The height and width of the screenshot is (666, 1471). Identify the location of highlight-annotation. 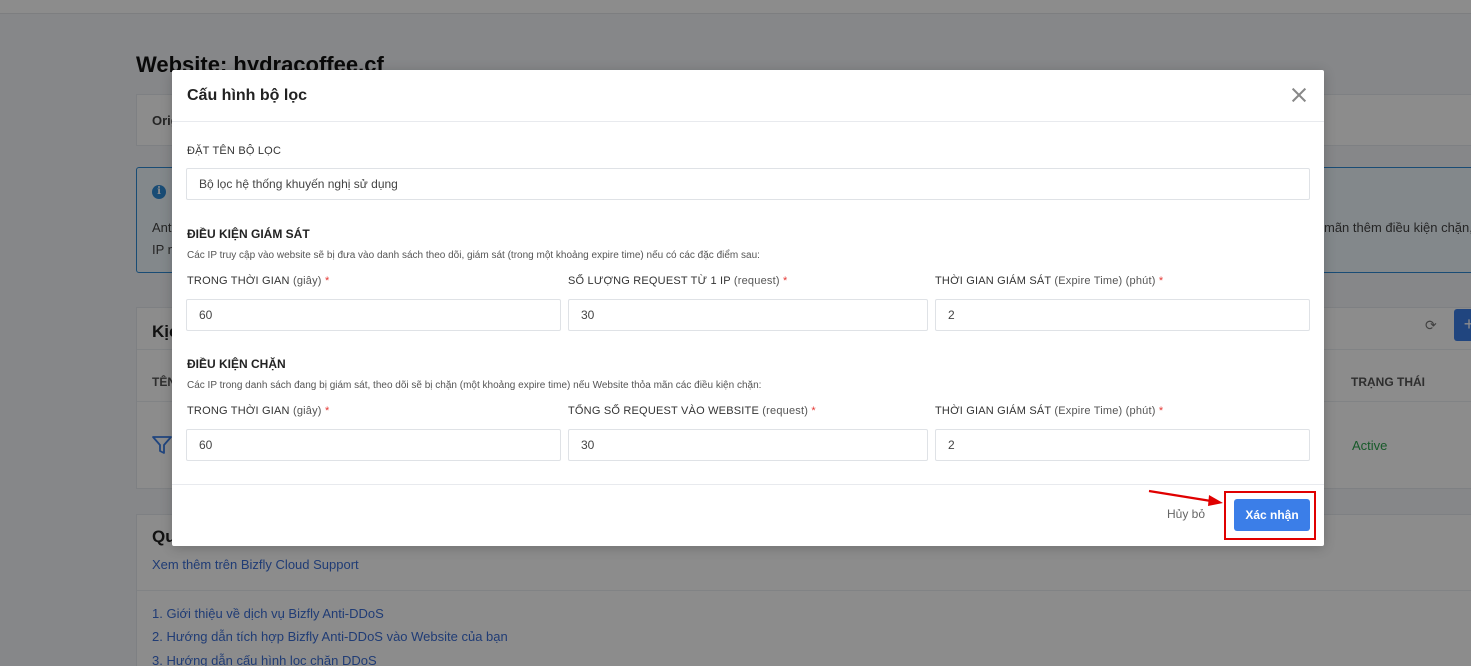
(1270, 515).